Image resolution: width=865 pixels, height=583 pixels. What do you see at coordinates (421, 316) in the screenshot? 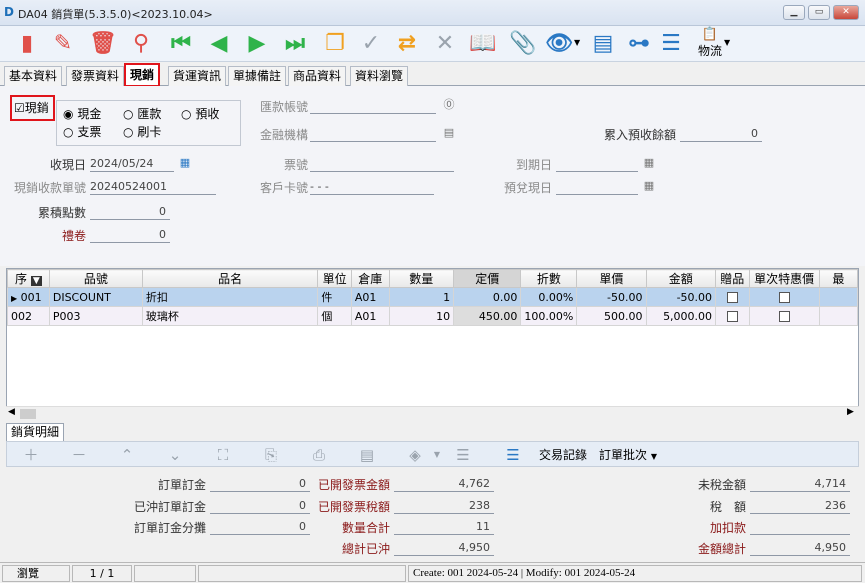
I see `row-qty: 10` at bounding box center [421, 316].